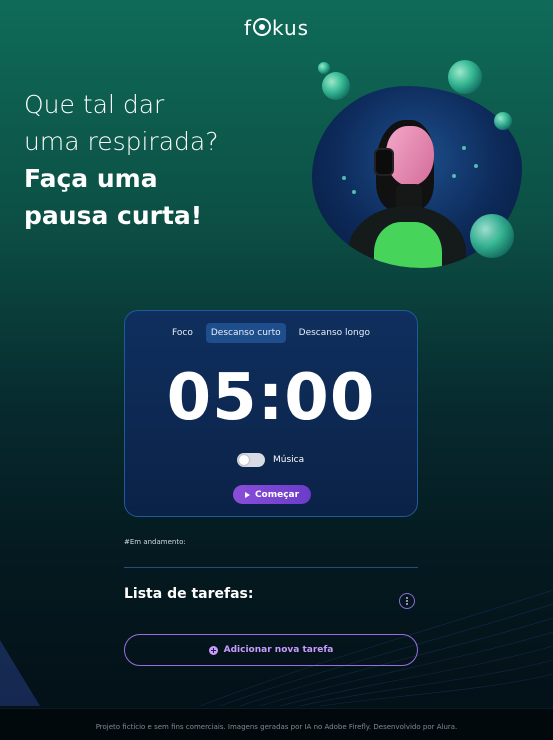 The height and width of the screenshot is (740, 553). I want to click on tab-descanso-longo: Descanso longo, so click(334, 333).